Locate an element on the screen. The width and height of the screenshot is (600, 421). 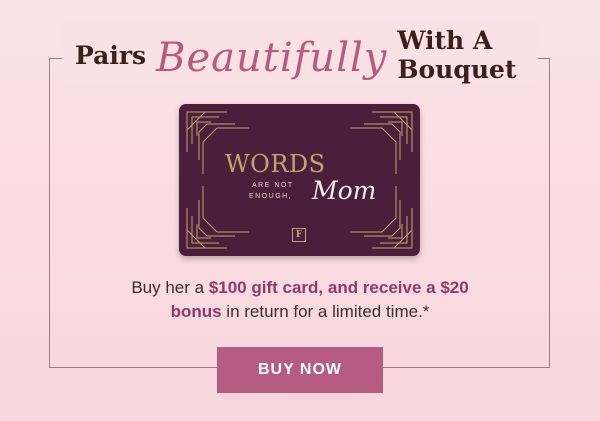
offer-emphasis-amount: $100 gift card, and receive a $20 is located at coordinates (338, 287).